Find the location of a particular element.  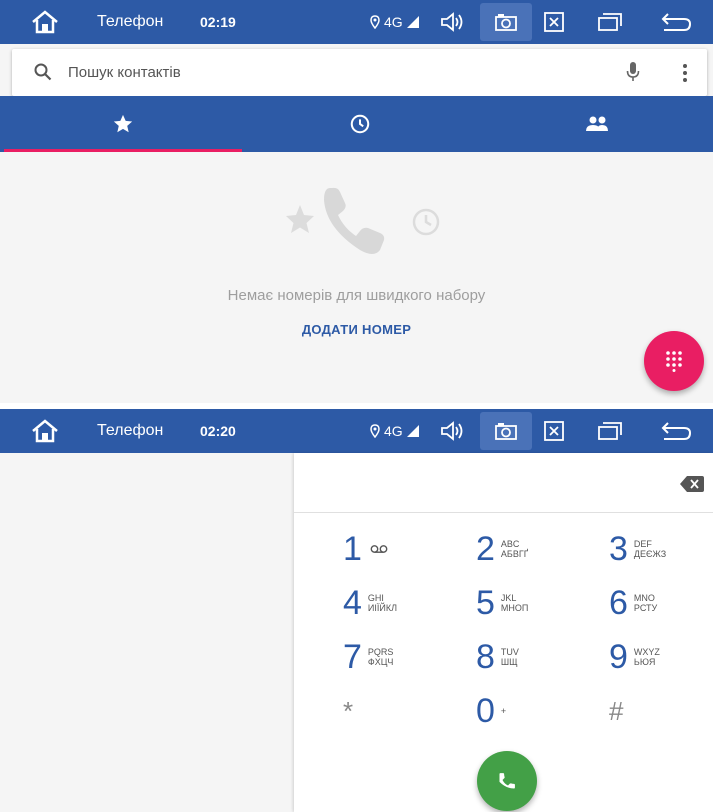

add-number-button: ДОДАТИ НОМЕР is located at coordinates (356, 329).